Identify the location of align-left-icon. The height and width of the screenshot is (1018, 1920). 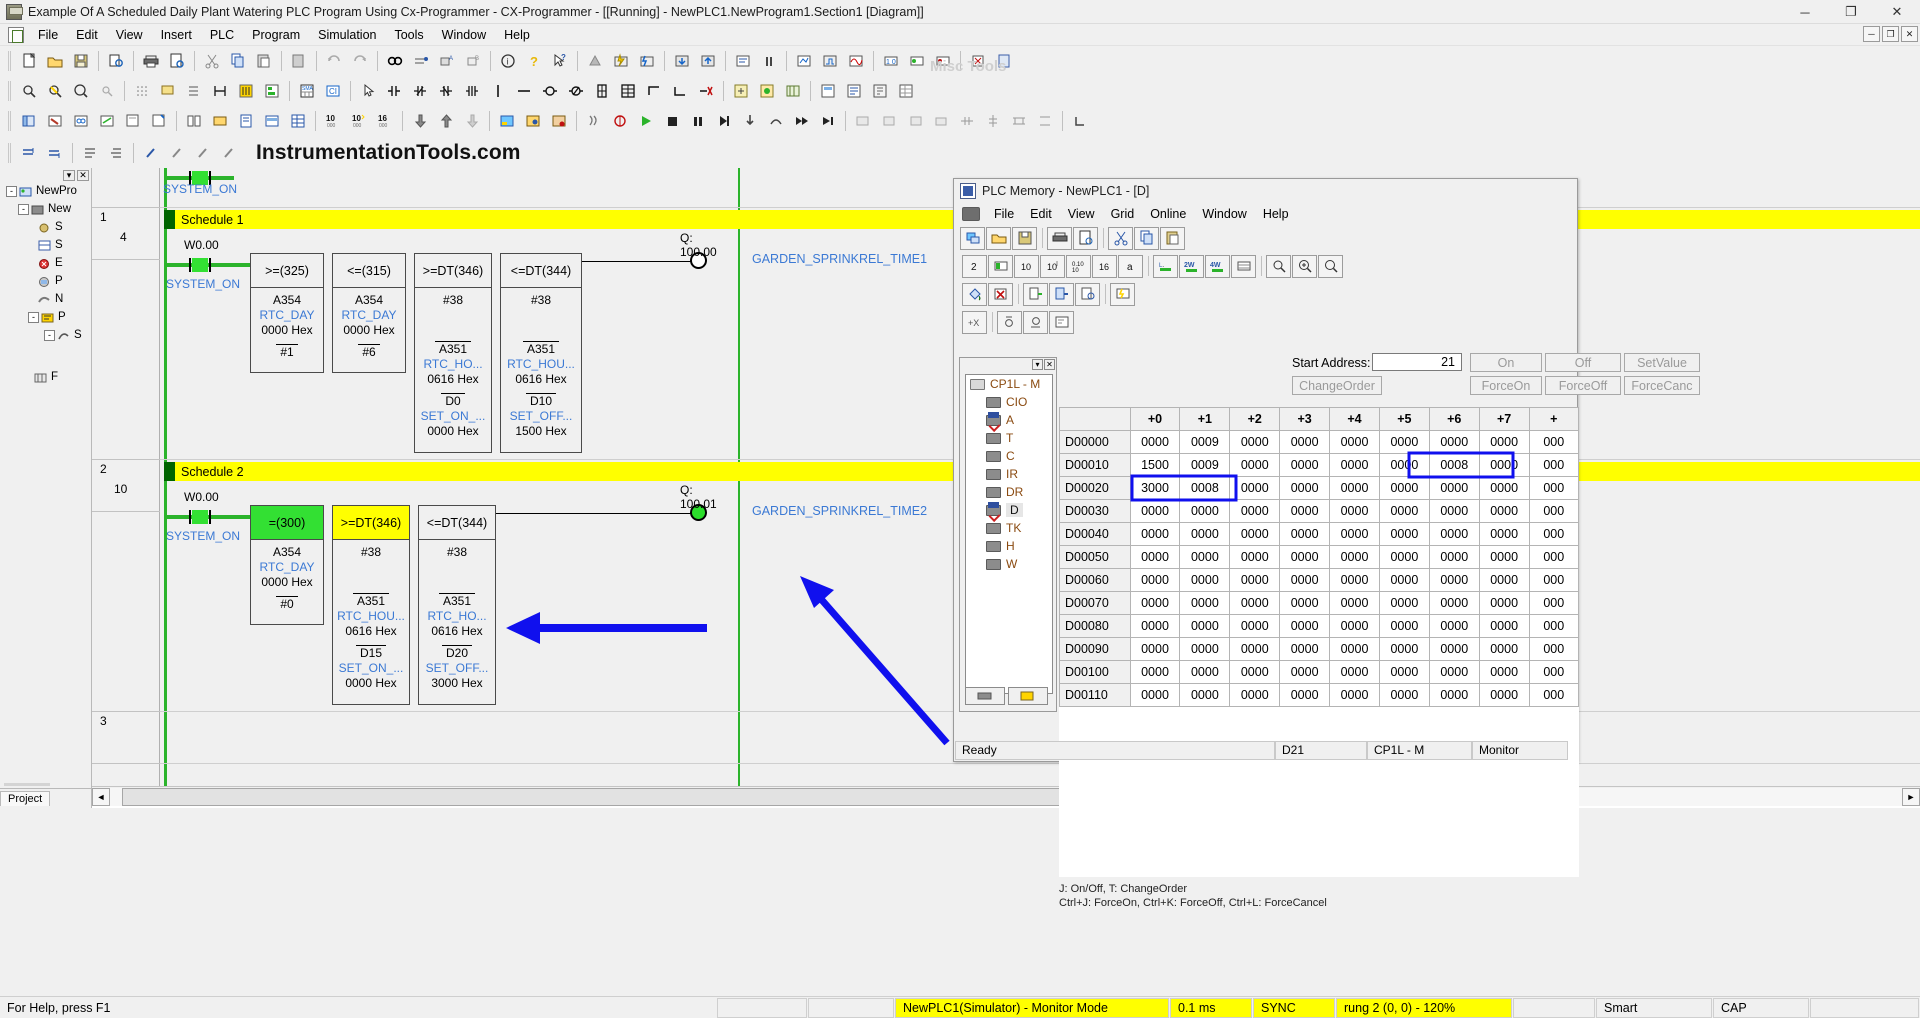
(863, 121).